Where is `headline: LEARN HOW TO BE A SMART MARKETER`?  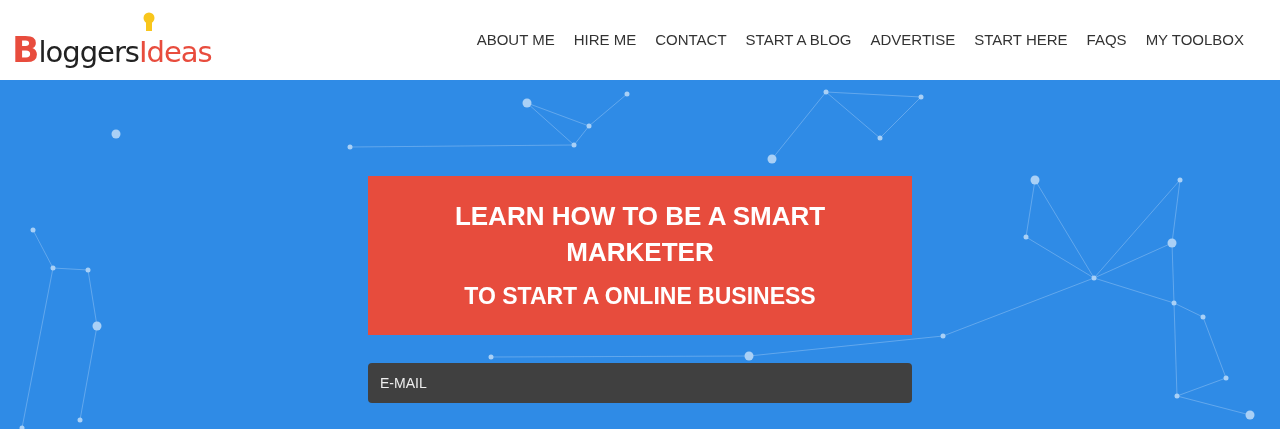
headline: LEARN HOW TO BE A SMART MARKETER is located at coordinates (640, 234).